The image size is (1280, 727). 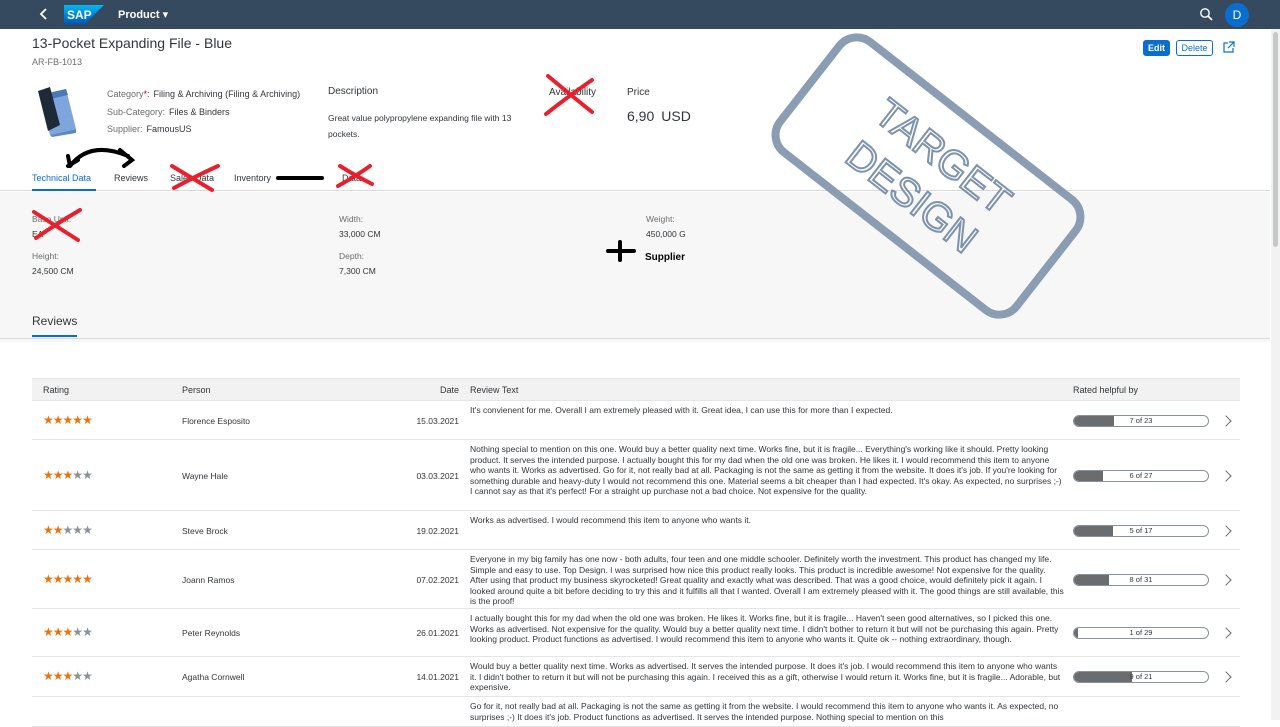 What do you see at coordinates (666, 234) in the screenshot?
I see `weight-value: 450,000 G` at bounding box center [666, 234].